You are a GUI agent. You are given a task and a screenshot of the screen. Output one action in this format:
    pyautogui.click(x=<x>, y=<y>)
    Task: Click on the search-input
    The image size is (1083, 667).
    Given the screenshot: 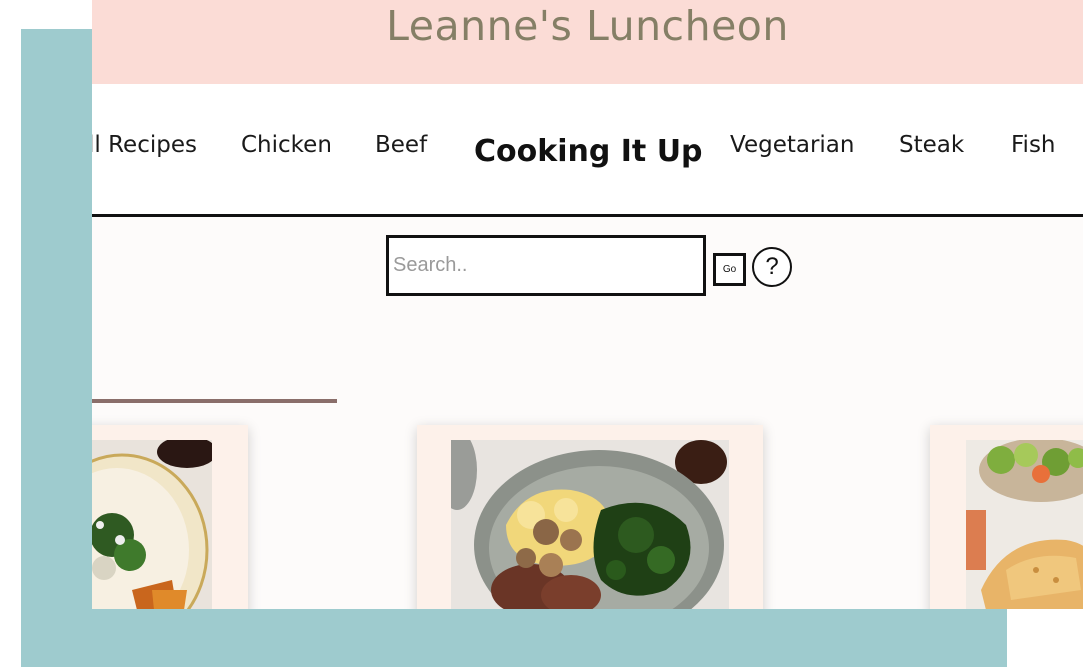 What is the action you would take?
    pyautogui.click(x=546, y=265)
    